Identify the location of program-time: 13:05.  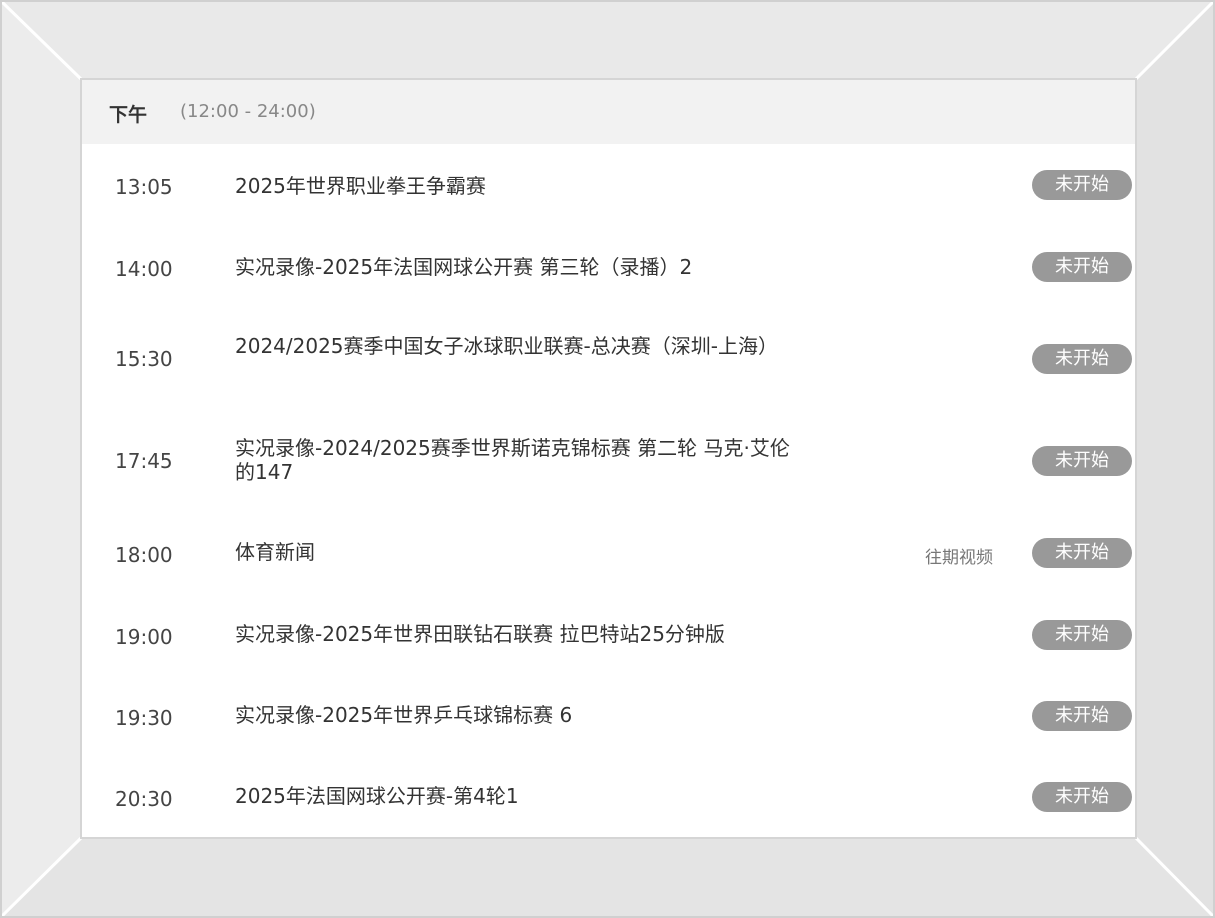
(144, 187).